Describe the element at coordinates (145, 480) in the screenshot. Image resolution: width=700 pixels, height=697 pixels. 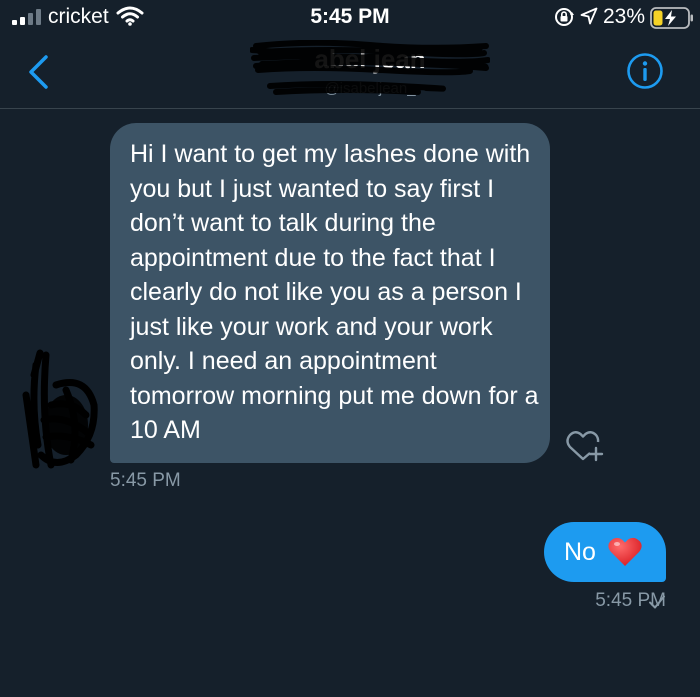
I see `incoming-message-time: 5:45 PM` at that location.